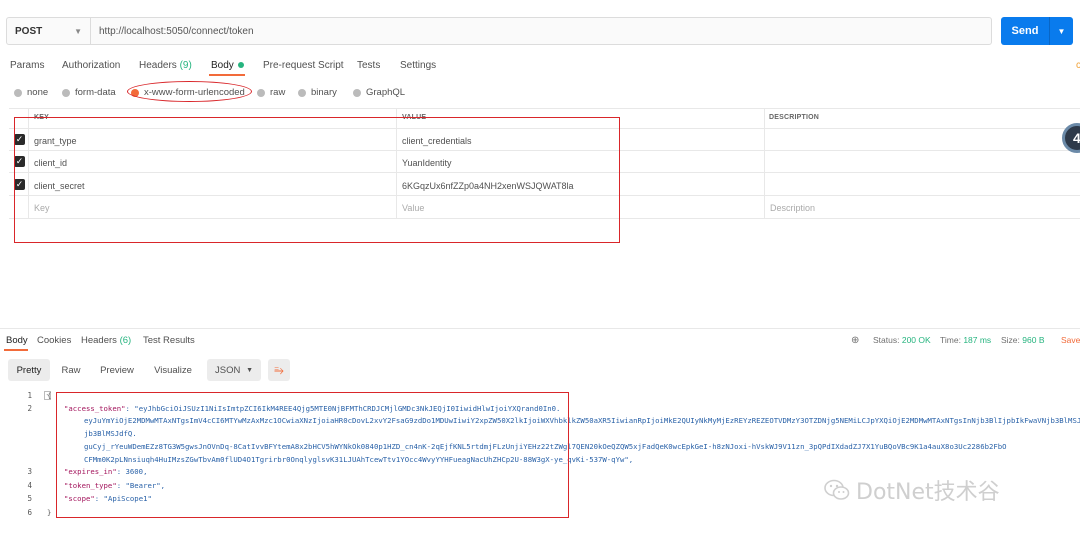  I want to click on radio-raw-label: raw, so click(278, 92).